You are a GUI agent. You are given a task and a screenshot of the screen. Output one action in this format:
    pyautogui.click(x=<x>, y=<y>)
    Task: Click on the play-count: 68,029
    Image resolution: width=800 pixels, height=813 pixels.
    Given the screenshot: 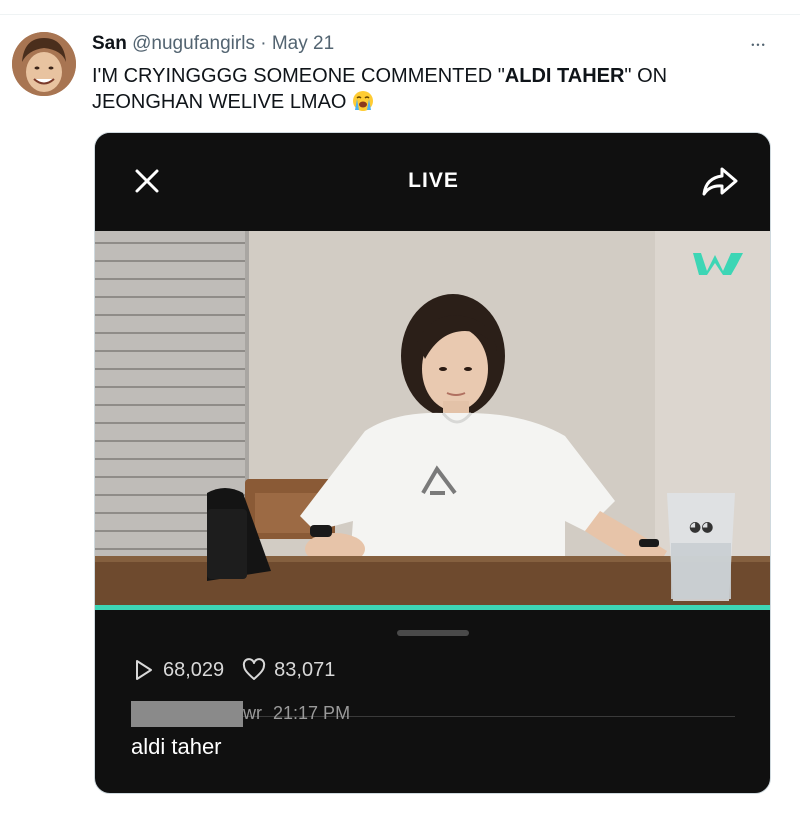 What is the action you would take?
    pyautogui.click(x=194, y=669)
    